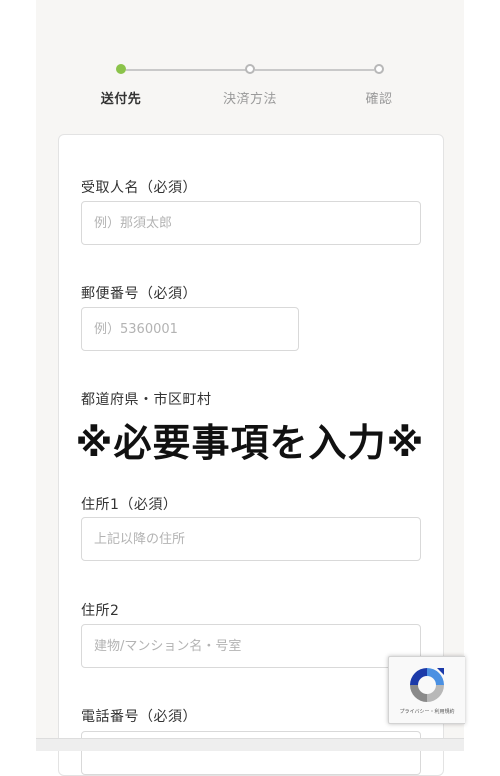  I want to click on address2-input, so click(251, 646).